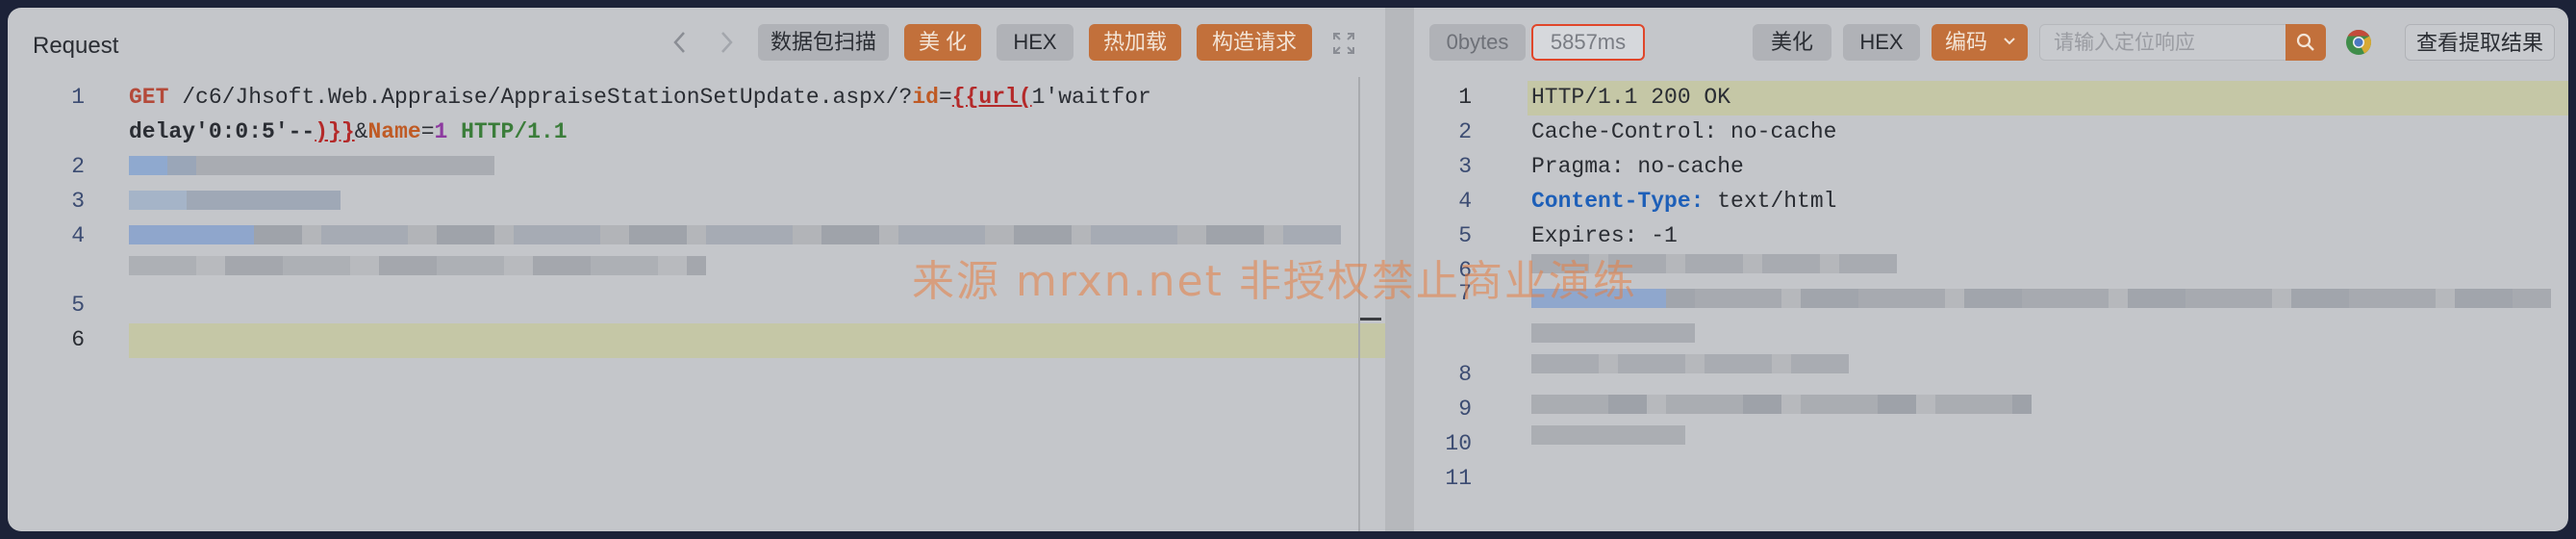 This screenshot has width=2576, height=539. Describe the element at coordinates (1588, 42) in the screenshot. I see `response-time-badge: 5857ms` at that location.